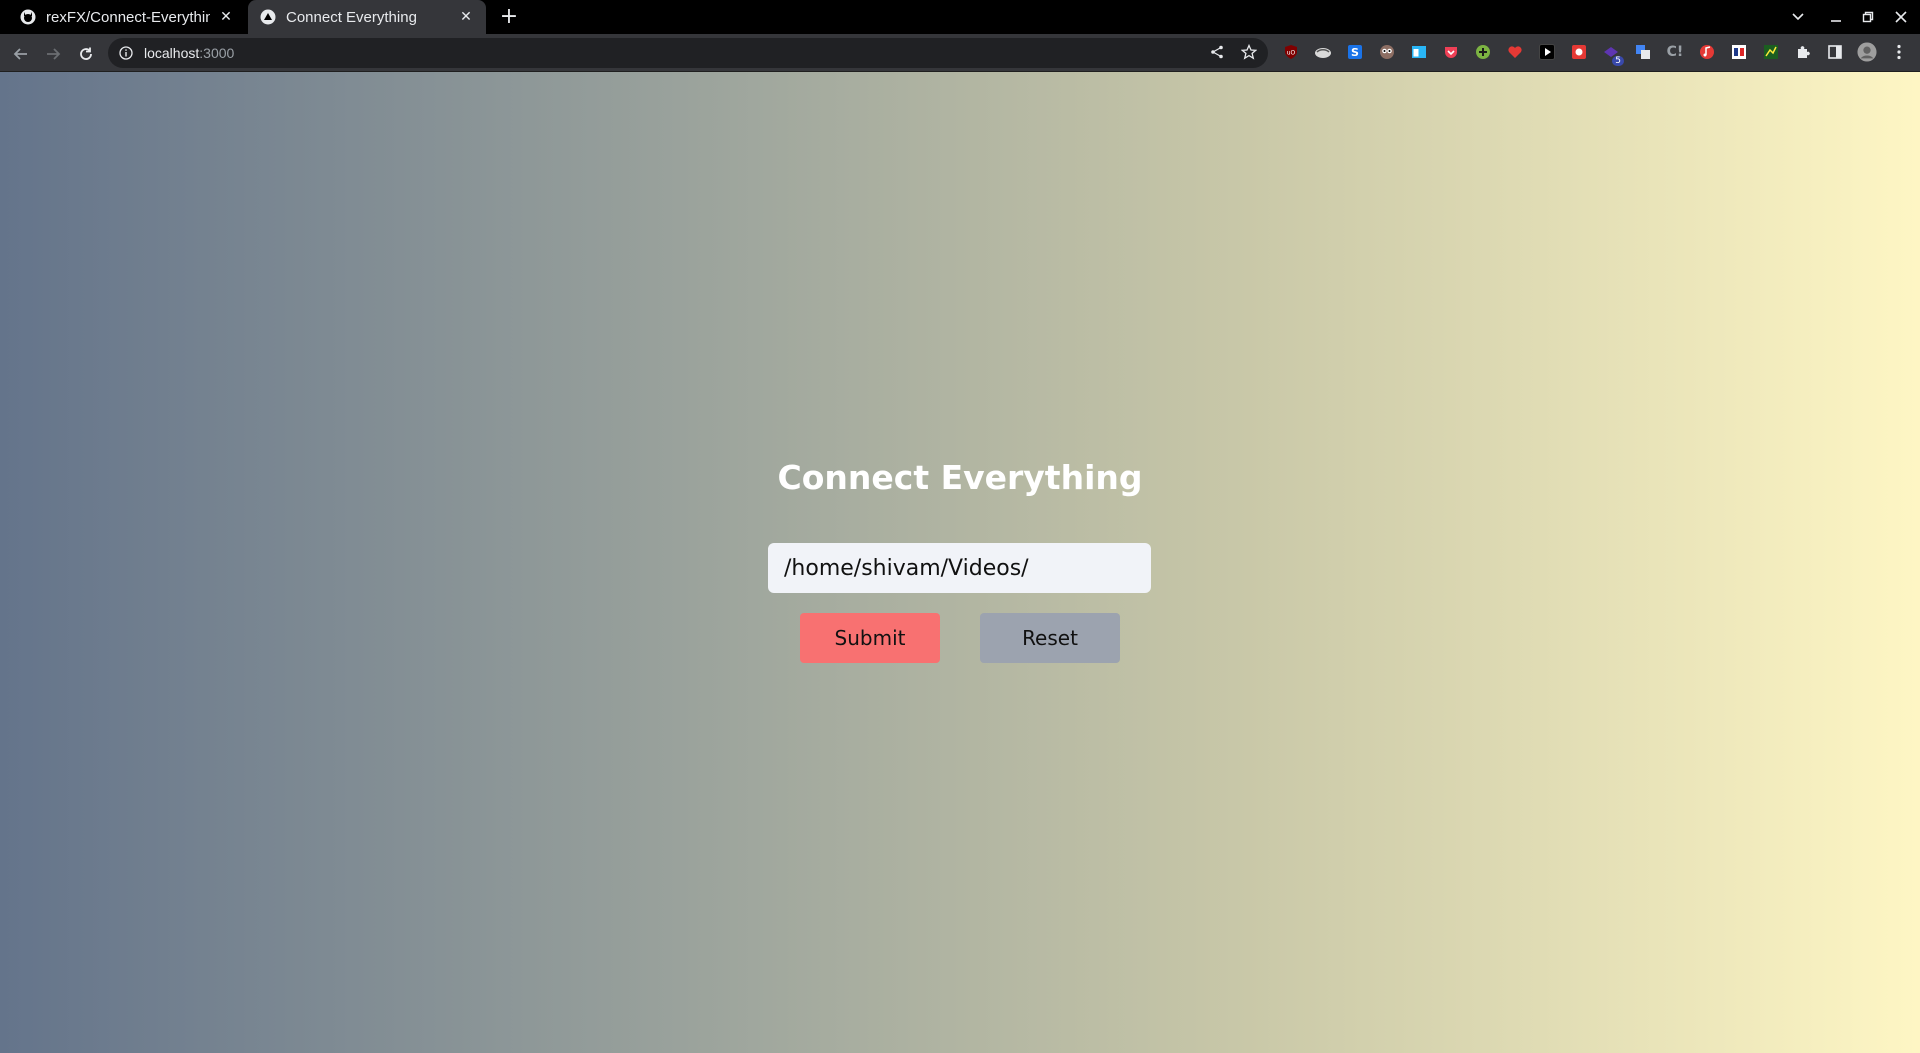 This screenshot has width=1920, height=1053. I want to click on ublock-icon: uO, so click(1291, 52).